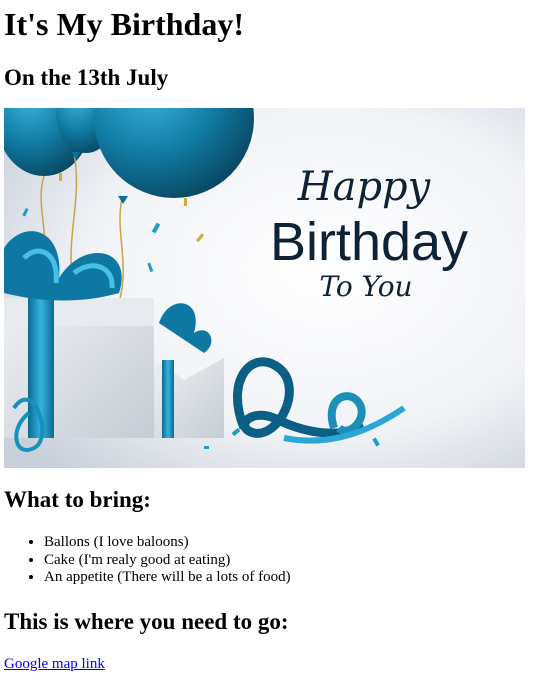 Image resolution: width=538 pixels, height=687 pixels. Describe the element at coordinates (364, 187) in the screenshot. I see `banner-line1: Happy` at that location.